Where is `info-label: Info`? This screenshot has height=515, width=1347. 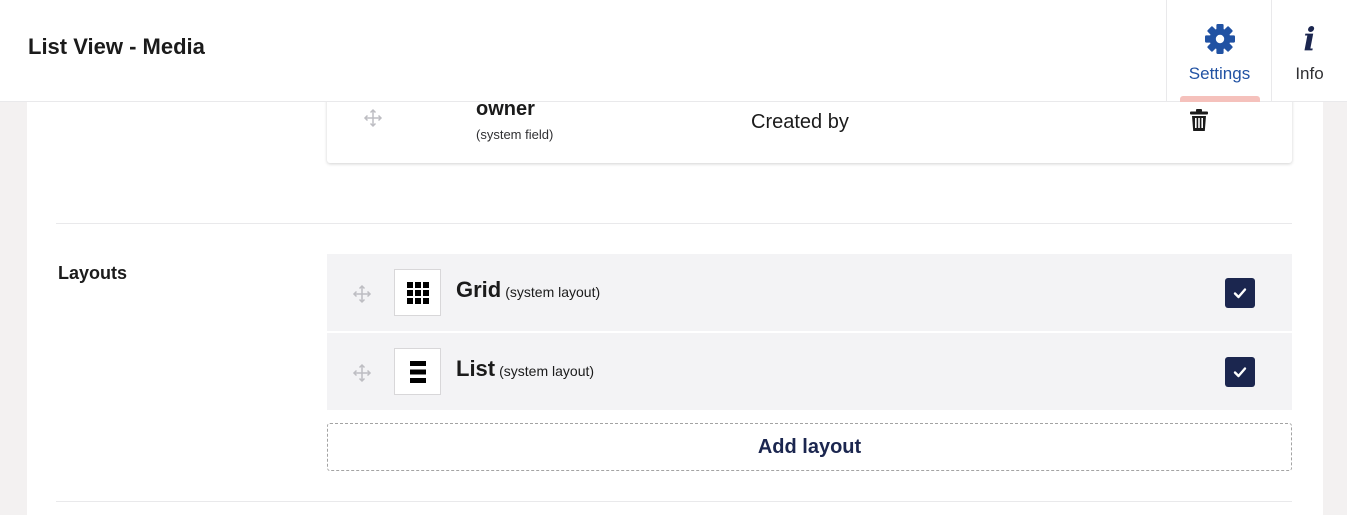
info-label: Info is located at coordinates (1309, 73).